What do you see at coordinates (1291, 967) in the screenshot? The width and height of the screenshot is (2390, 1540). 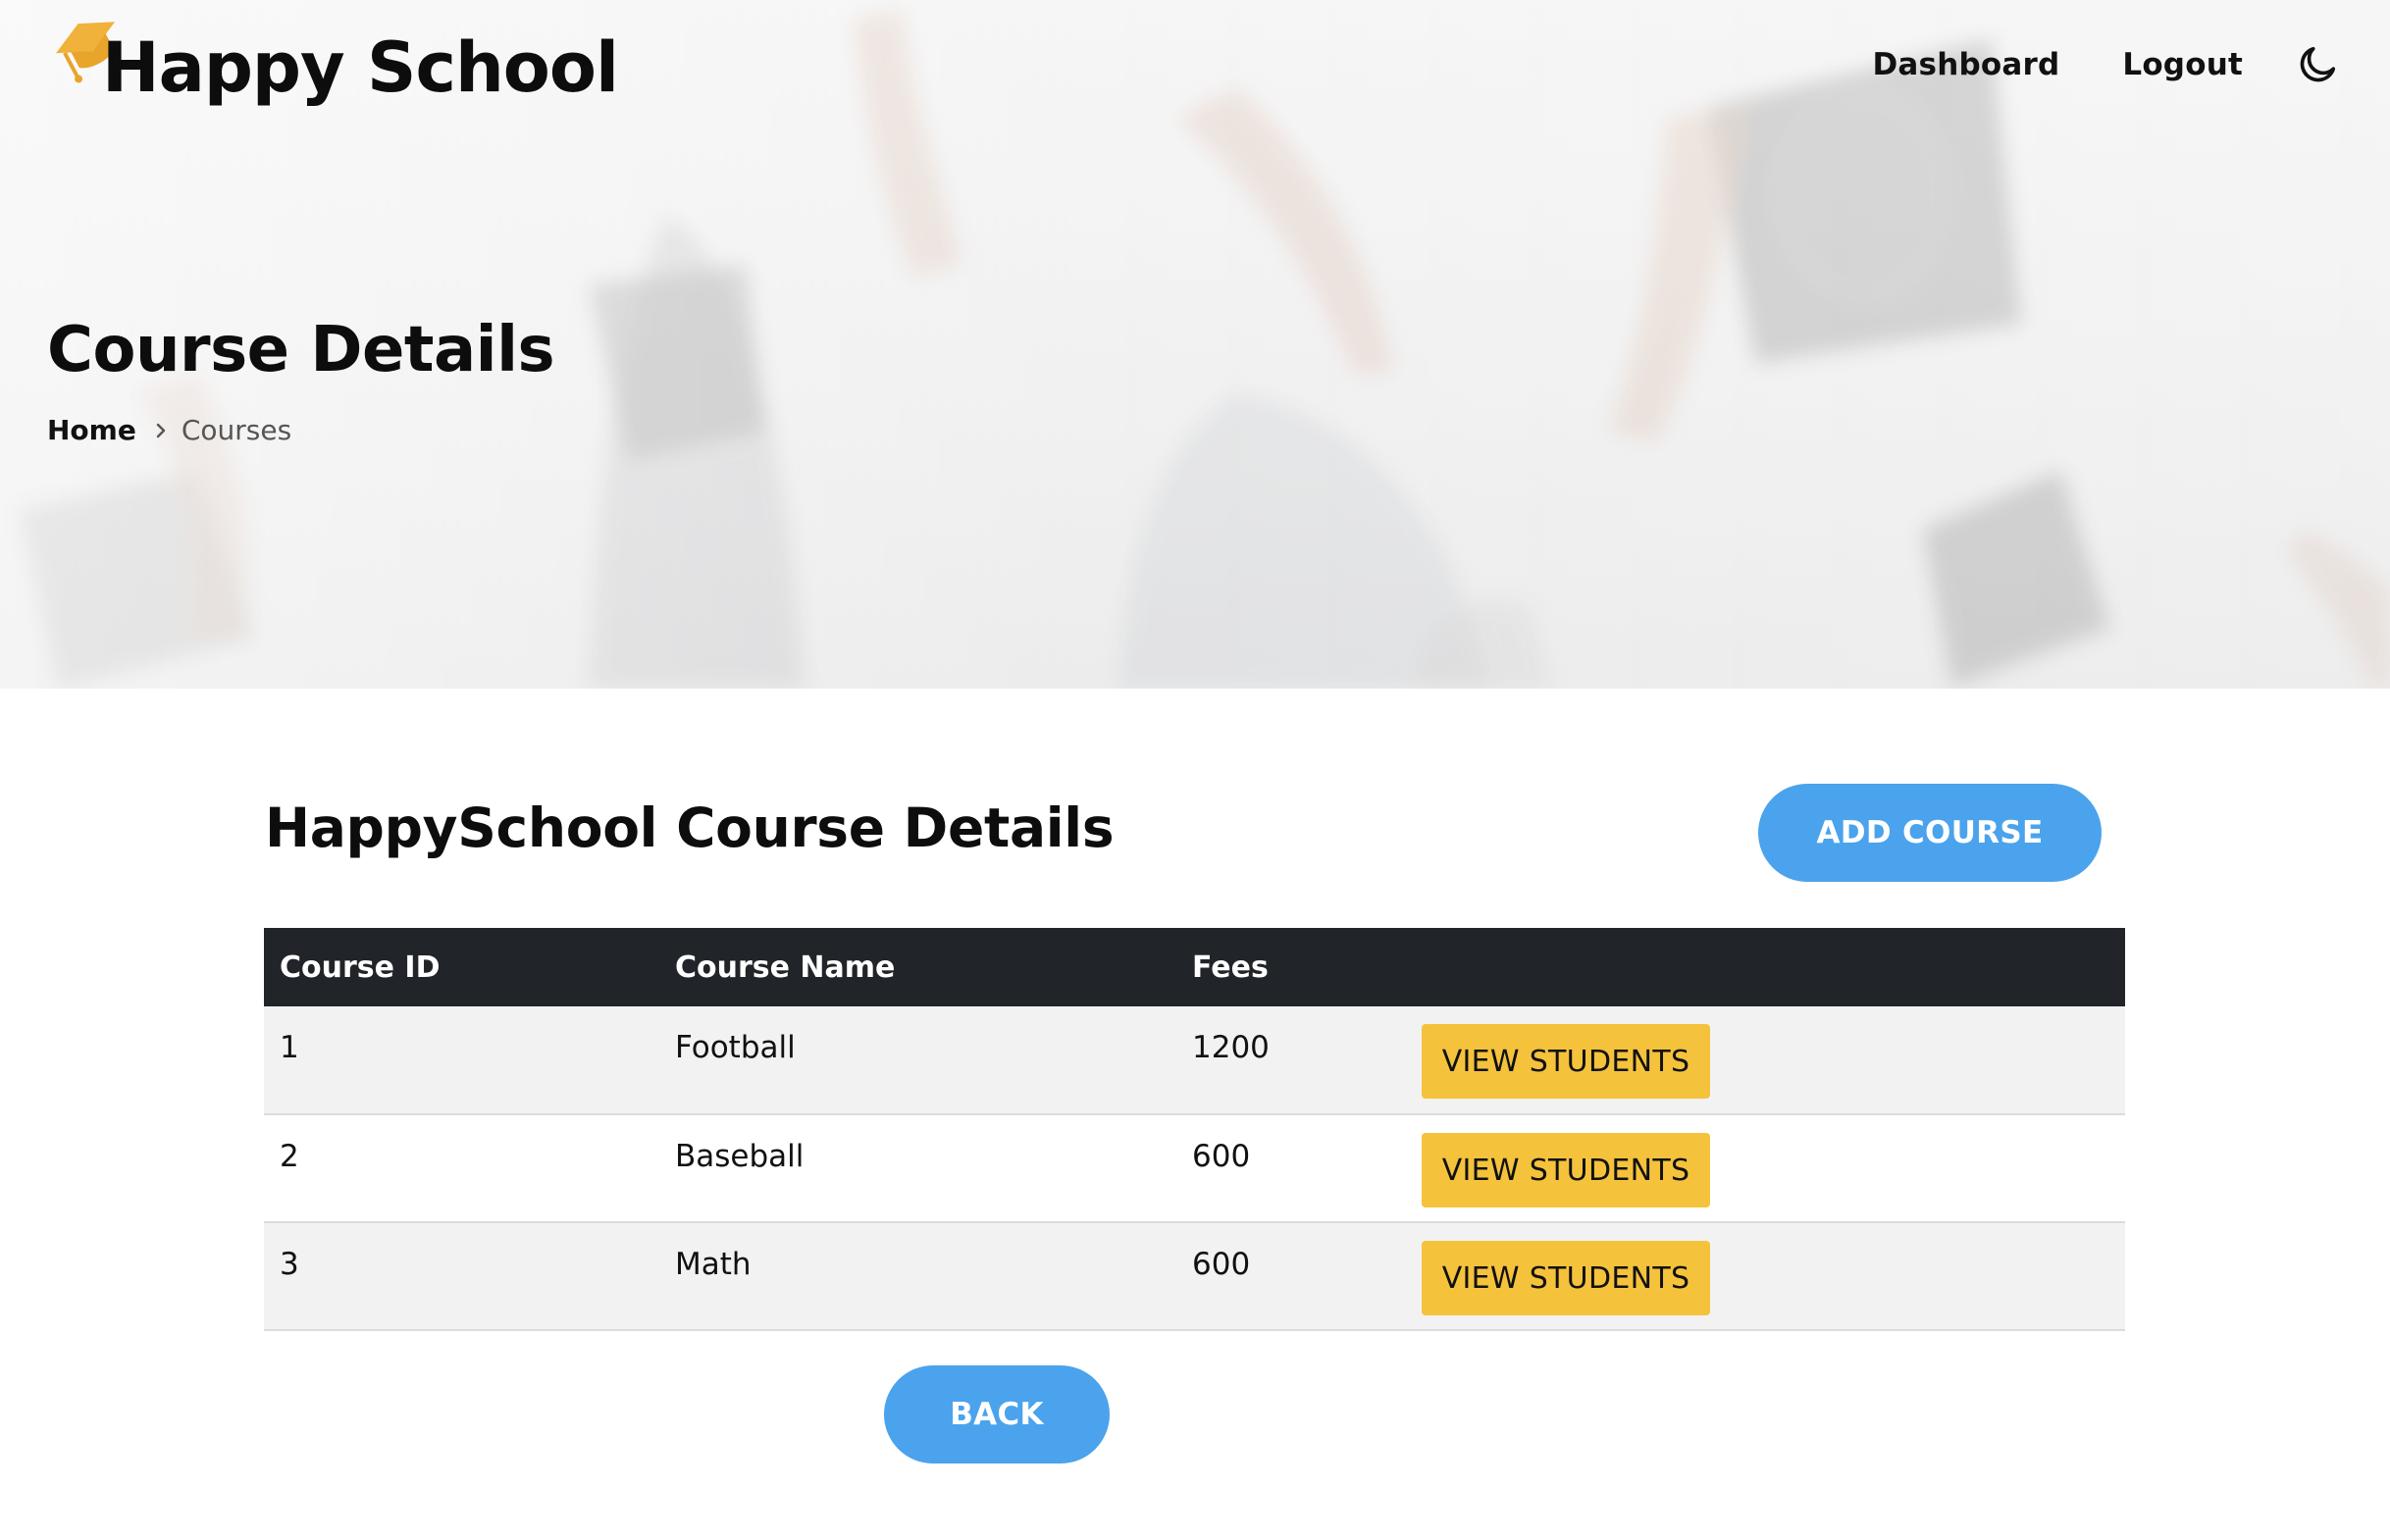 I see `column-header-fees: Fees` at bounding box center [1291, 967].